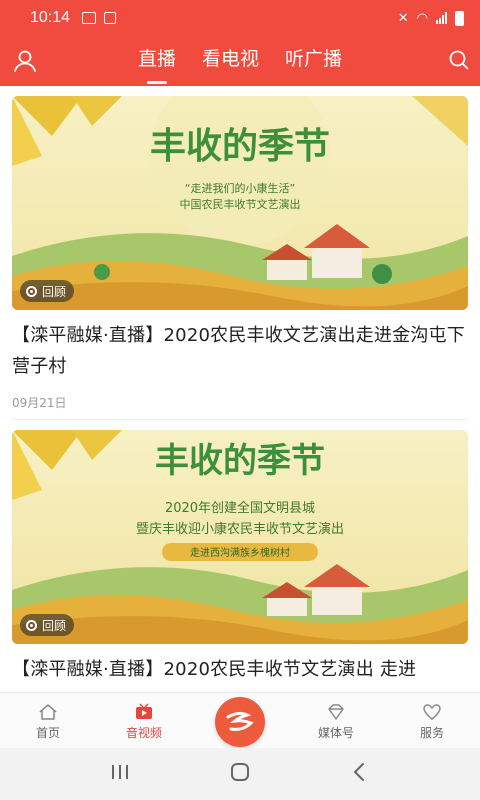 The image size is (480, 800). I want to click on app-notification-icon, so click(110, 18).